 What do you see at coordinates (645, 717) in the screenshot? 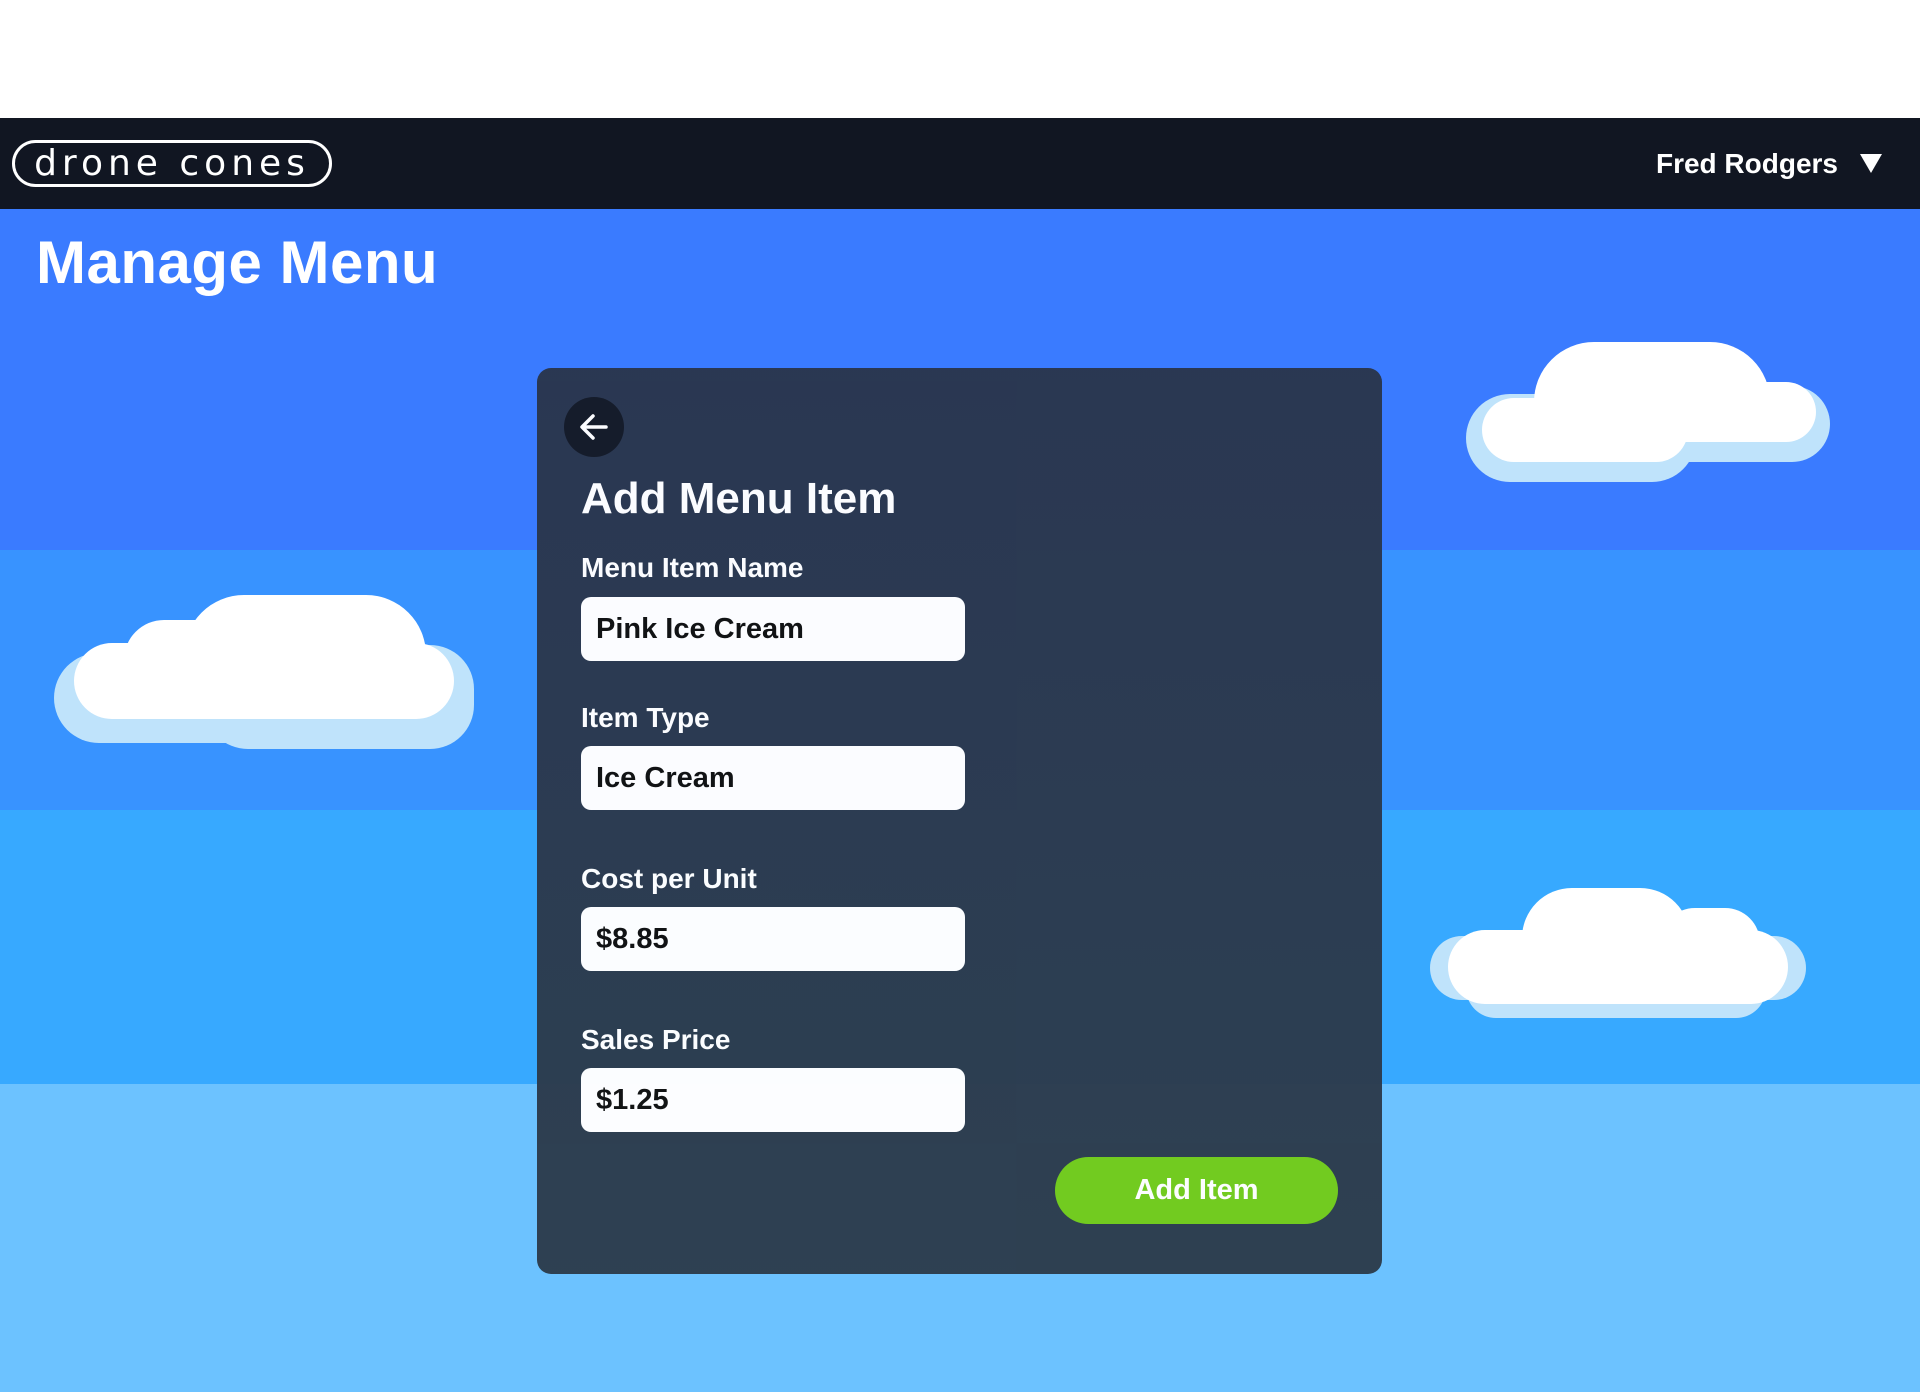
I see `item-type-label: Item Type` at bounding box center [645, 717].